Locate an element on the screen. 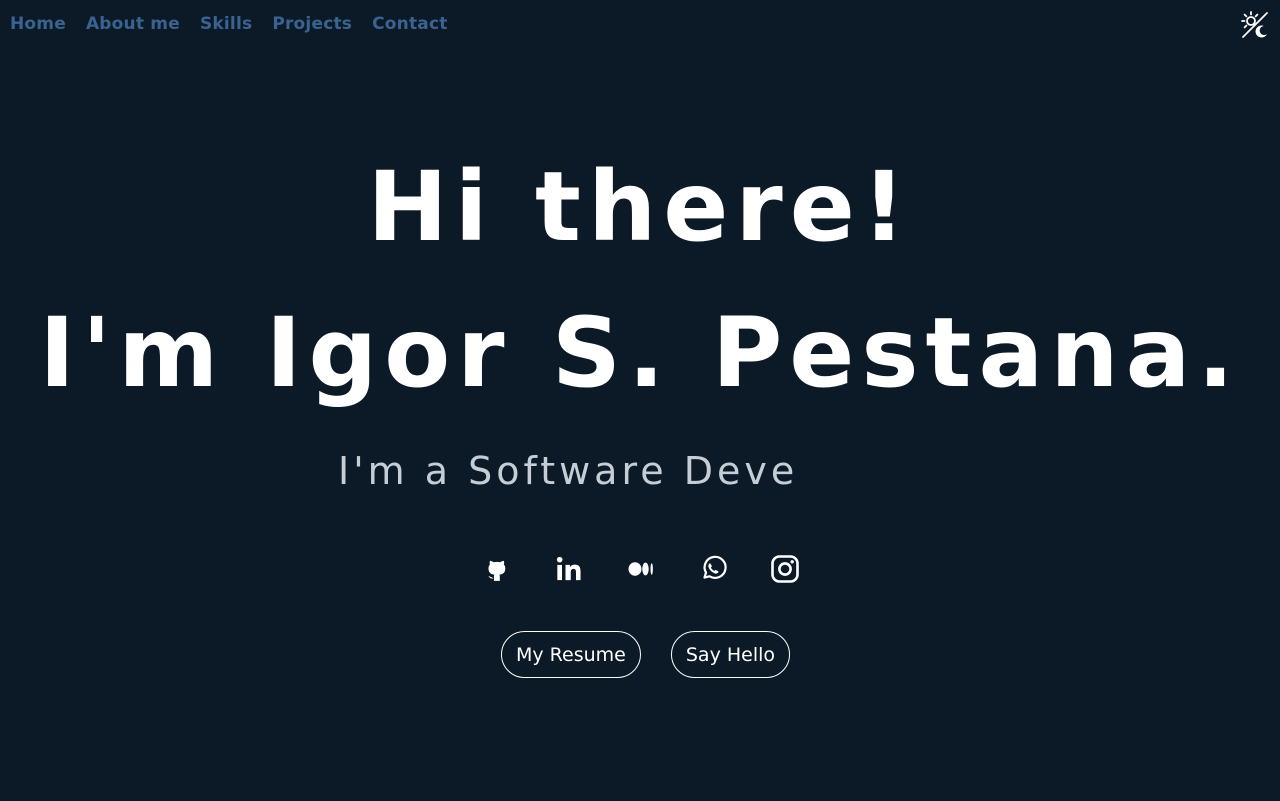 This screenshot has width=1280, height=801. top-nav: Home About me Skills Projects Contact is located at coordinates (229, 24).